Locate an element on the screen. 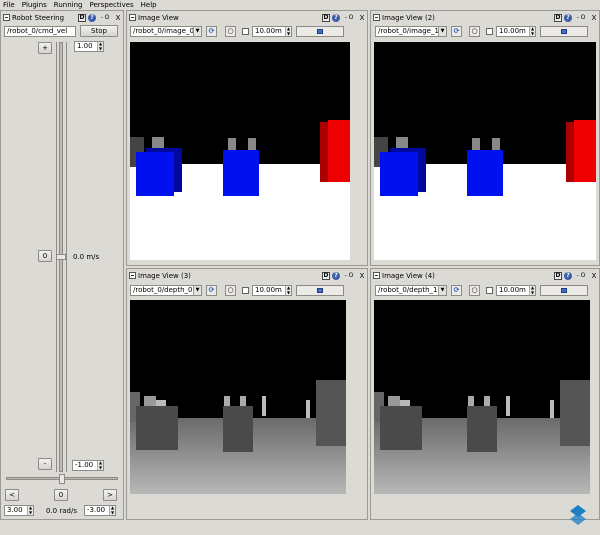 The height and width of the screenshot is (535, 600). image-view-1-canvas is located at coordinates (240, 151).